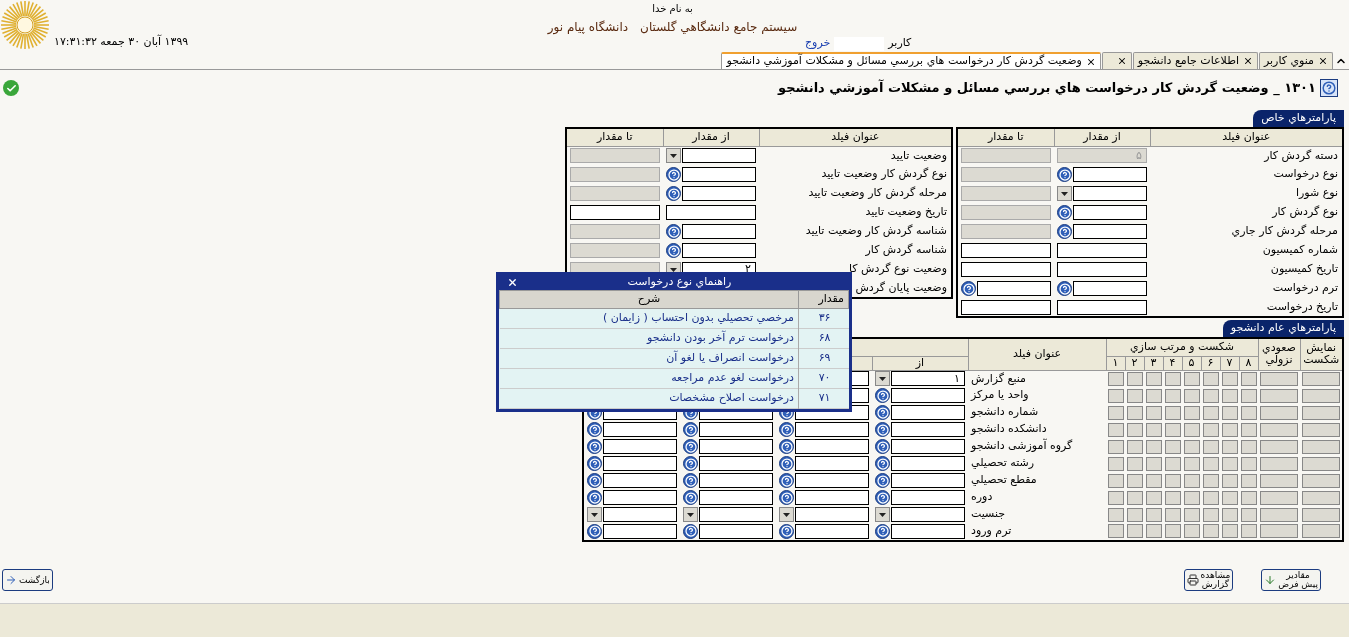 The image size is (1349, 637). Describe the element at coordinates (1195, 60) in the screenshot. I see `tab: اطلاعات جامع دانشجو` at that location.